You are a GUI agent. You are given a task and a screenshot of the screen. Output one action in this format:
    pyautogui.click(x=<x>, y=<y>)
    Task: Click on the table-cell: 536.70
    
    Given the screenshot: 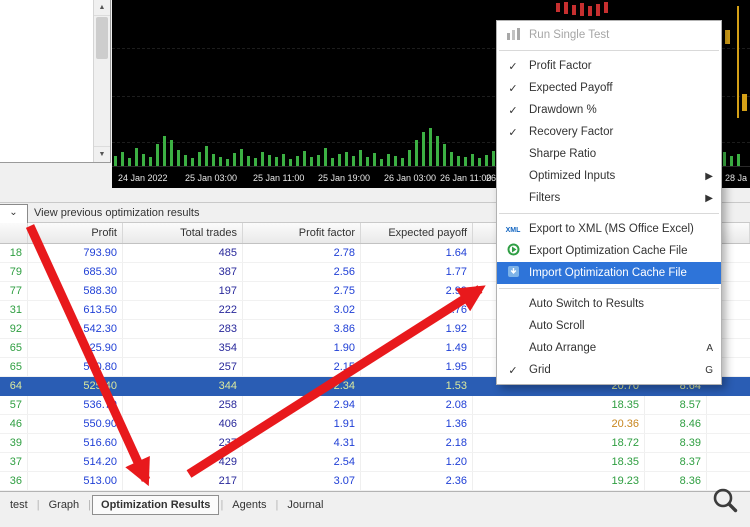 What is the action you would take?
    pyautogui.click(x=75, y=405)
    